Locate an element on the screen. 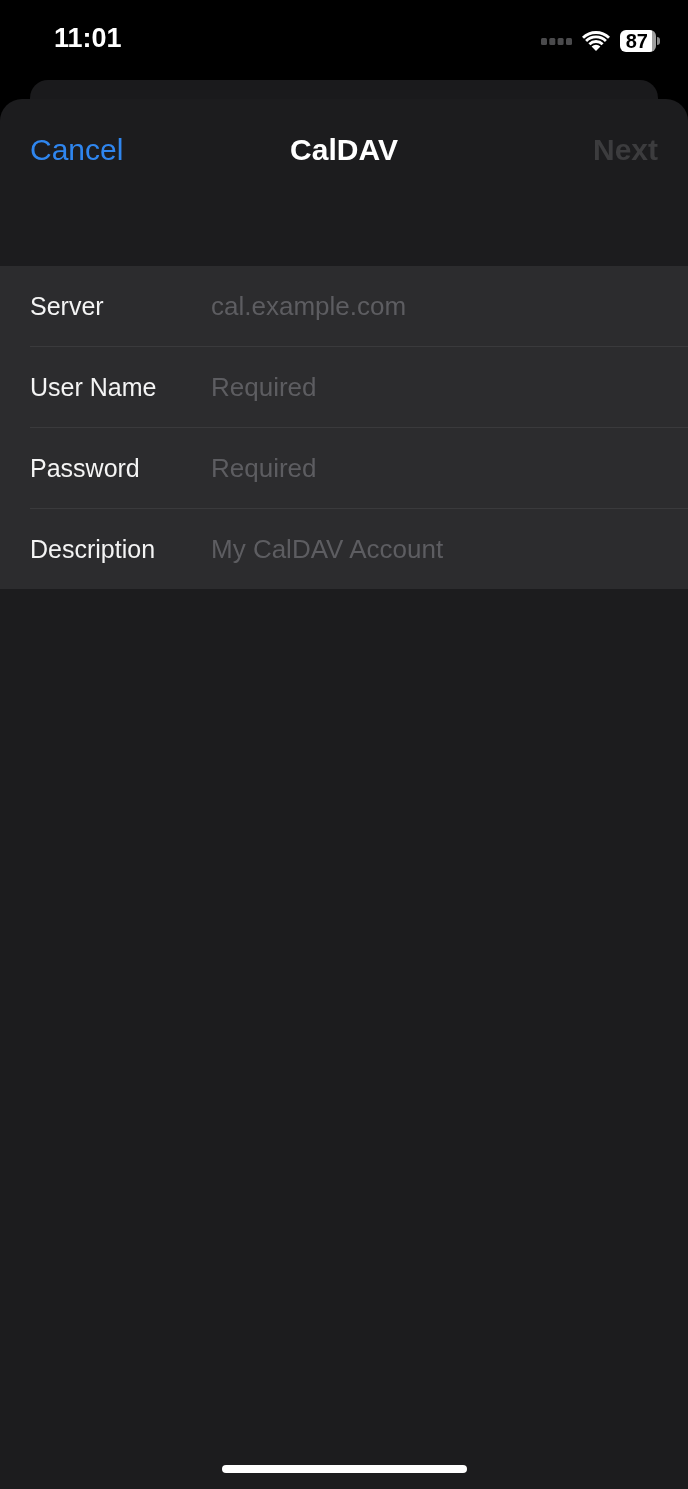 This screenshot has width=688, height=1489. cancel-button: Cancel is located at coordinates (77, 150).